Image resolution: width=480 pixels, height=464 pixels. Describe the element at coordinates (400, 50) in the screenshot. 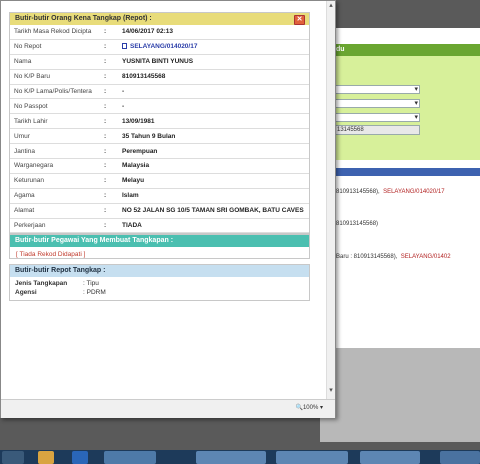

I see `background-section-header: idu` at that location.